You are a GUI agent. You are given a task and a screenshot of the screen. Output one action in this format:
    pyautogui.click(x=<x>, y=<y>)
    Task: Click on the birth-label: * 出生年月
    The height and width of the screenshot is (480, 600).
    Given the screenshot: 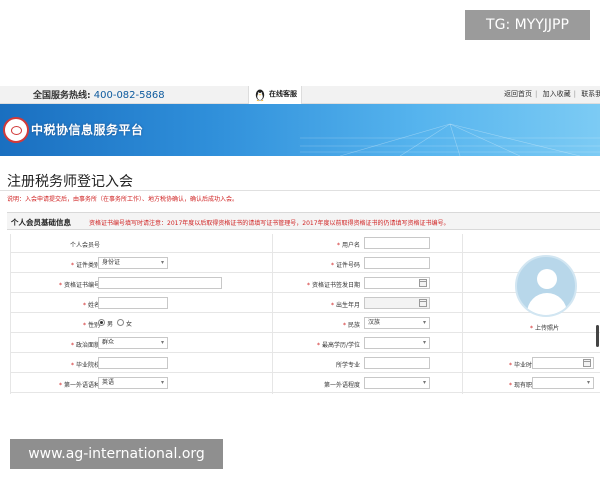 What is the action you would take?
    pyautogui.click(x=345, y=305)
    